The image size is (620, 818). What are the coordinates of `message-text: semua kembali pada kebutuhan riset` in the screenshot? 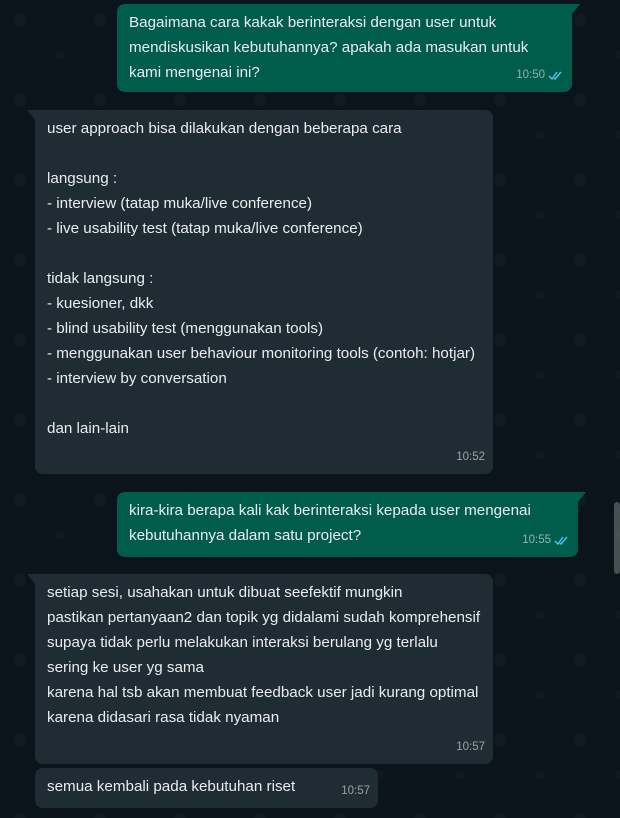 It's located at (171, 786).